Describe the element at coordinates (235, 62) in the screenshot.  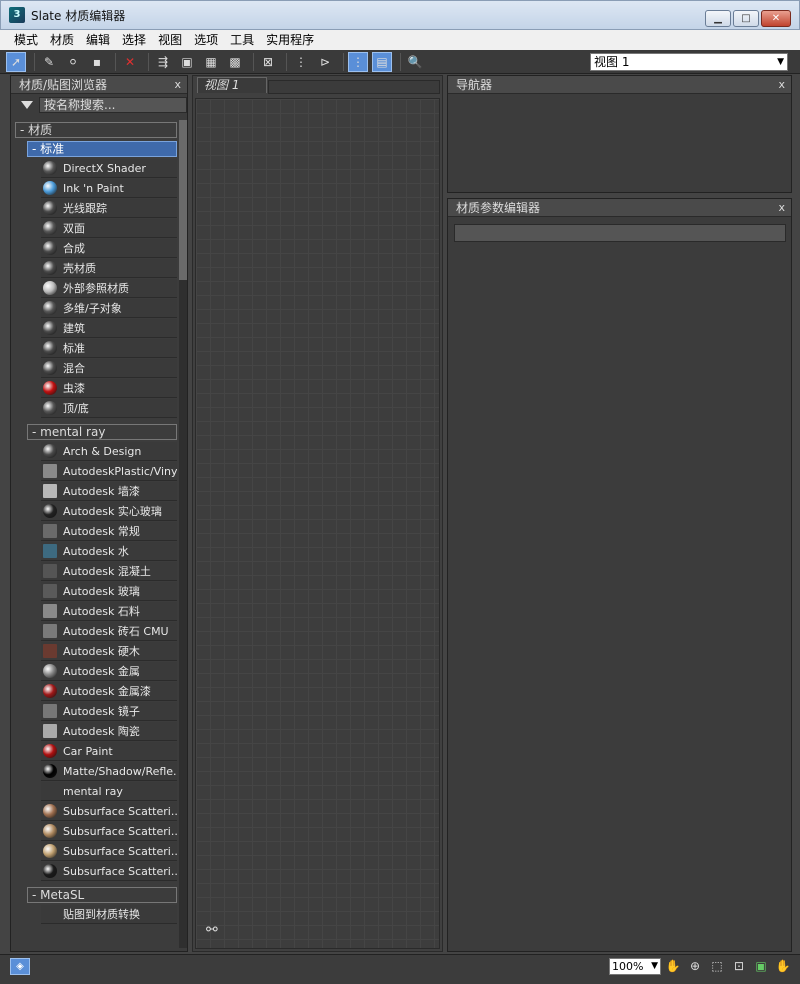
I see `checker-icon: ▩` at that location.